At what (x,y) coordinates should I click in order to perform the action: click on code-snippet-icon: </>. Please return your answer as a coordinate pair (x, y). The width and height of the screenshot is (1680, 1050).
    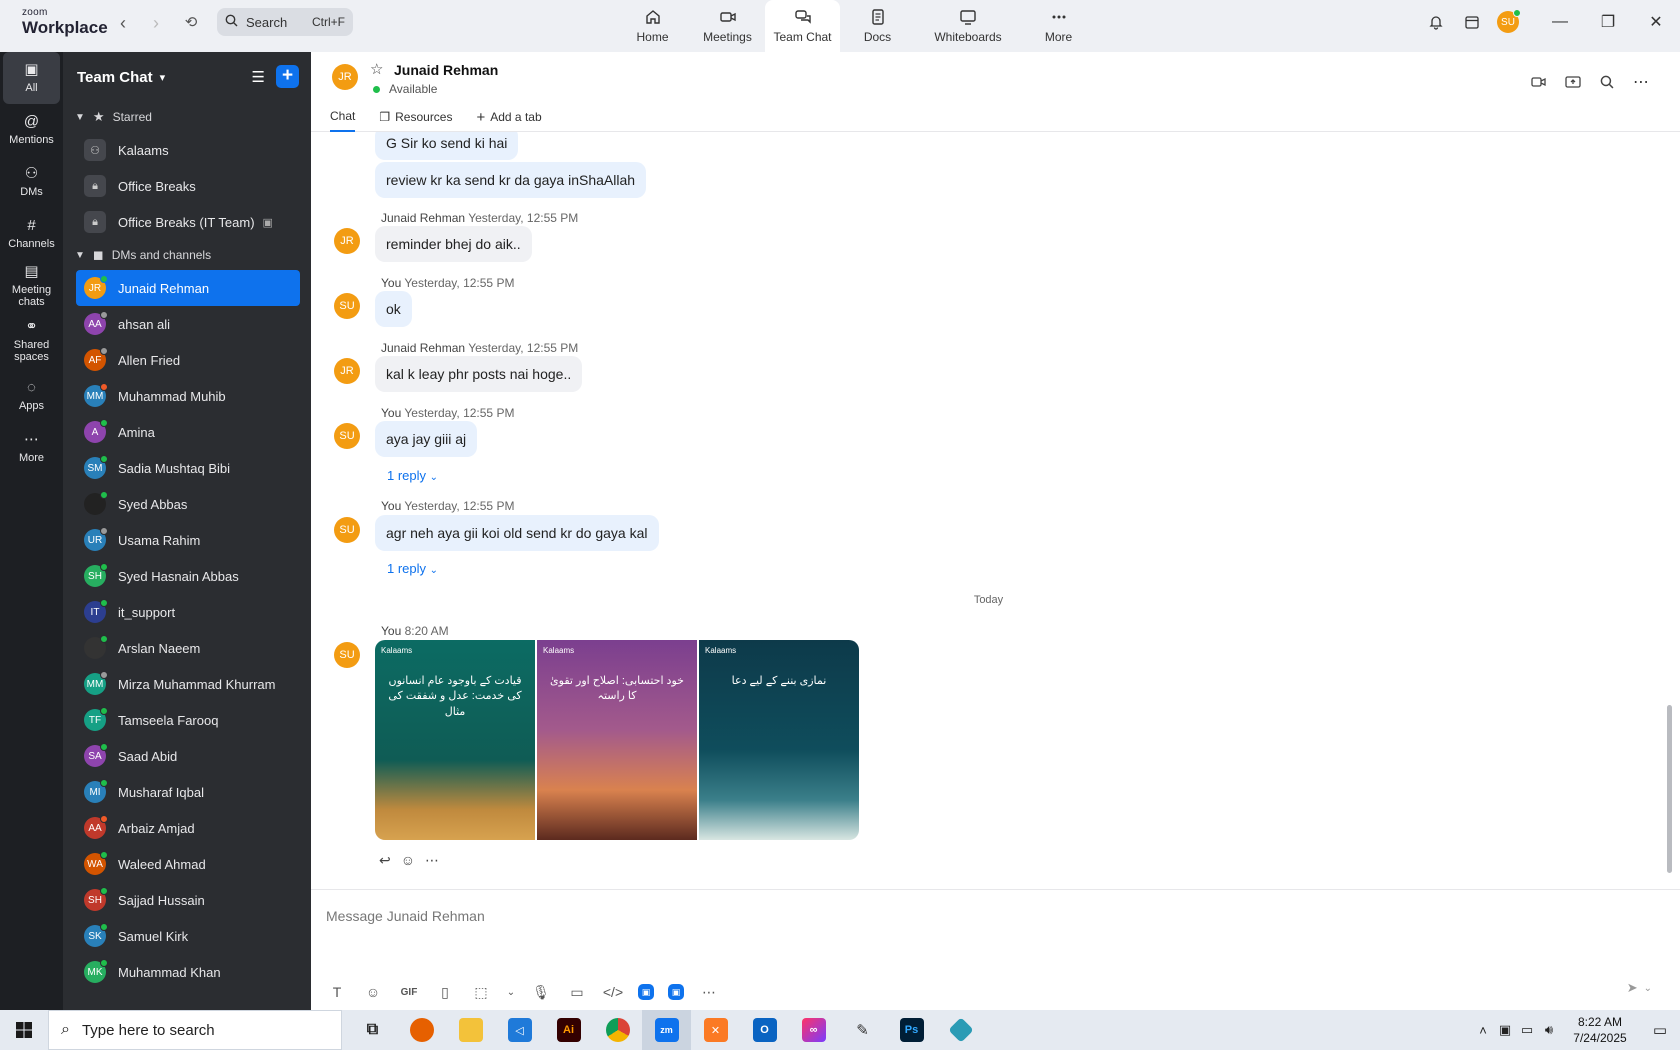
    Looking at the image, I should click on (613, 992).